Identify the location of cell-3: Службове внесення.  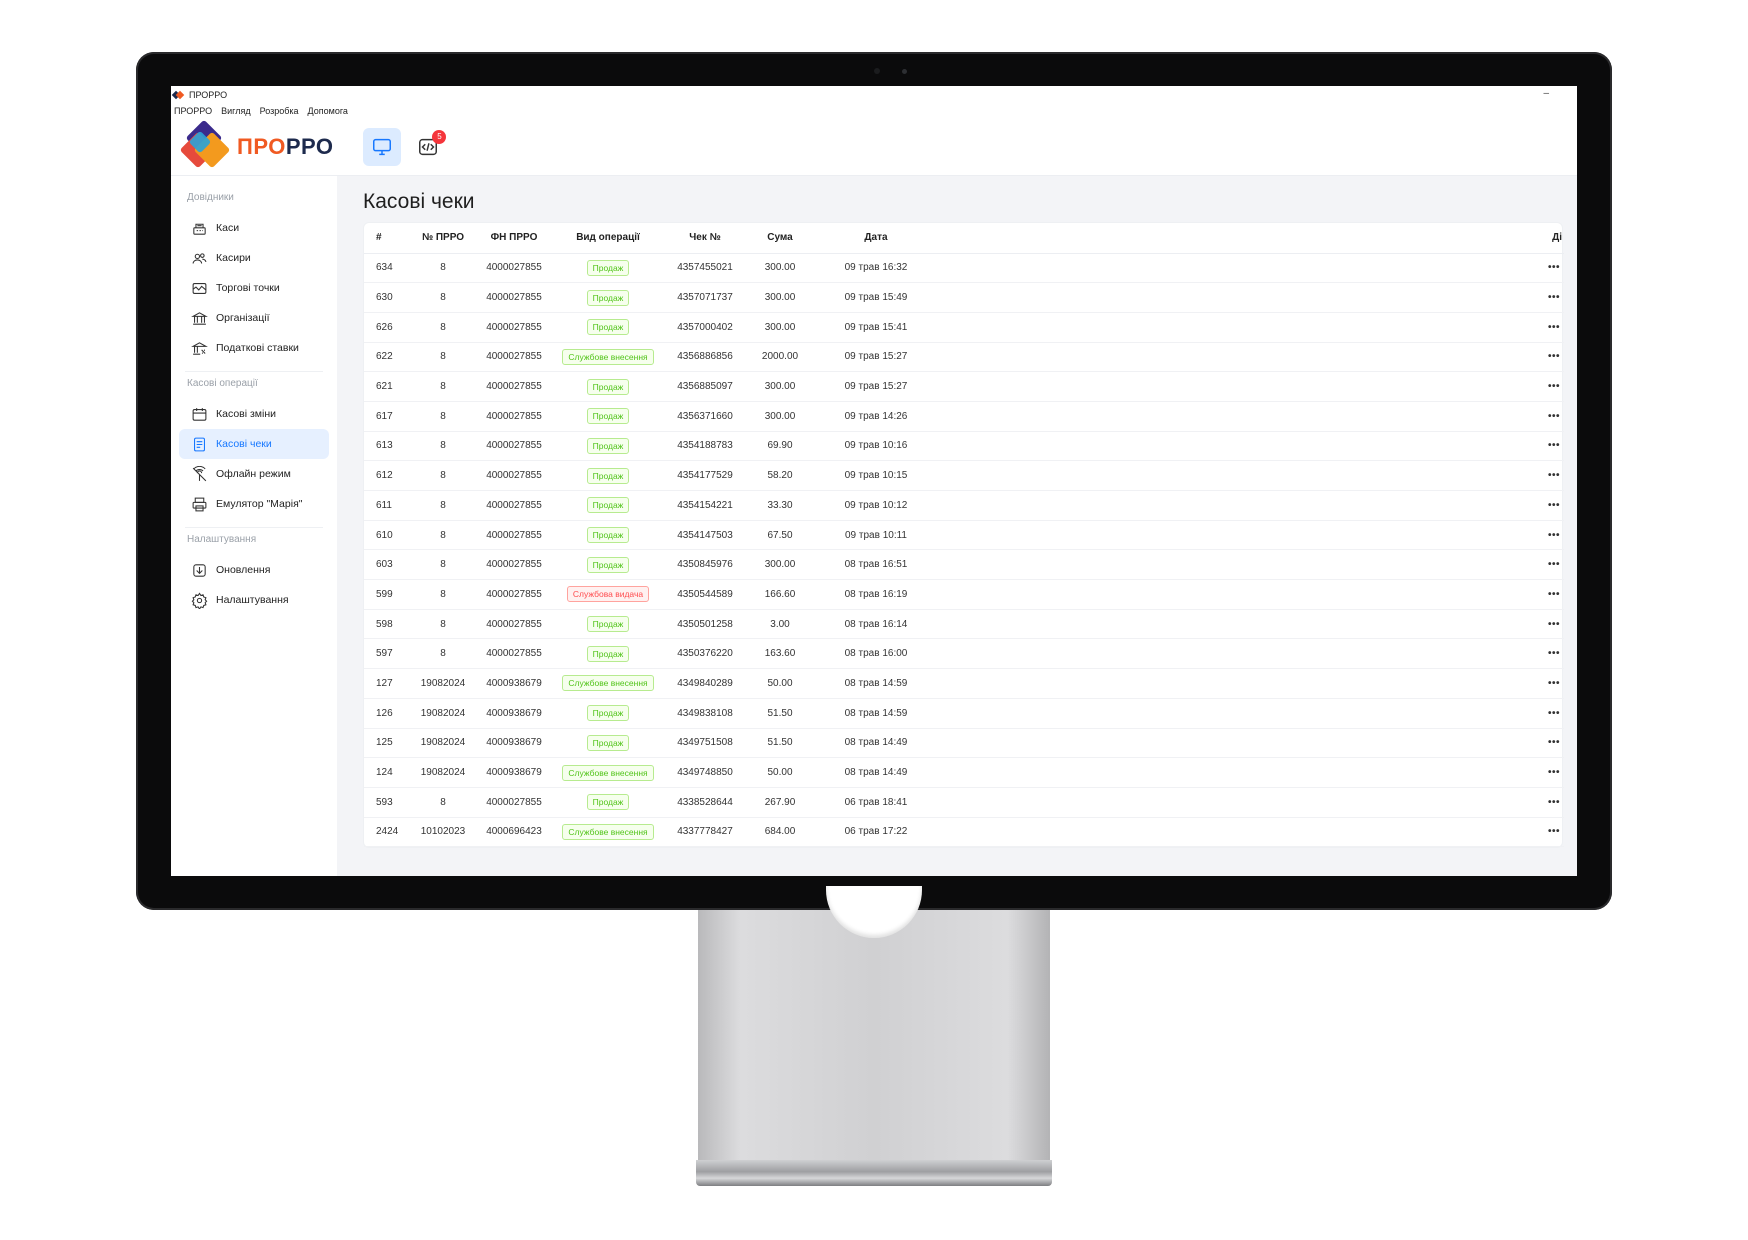
(608, 832).